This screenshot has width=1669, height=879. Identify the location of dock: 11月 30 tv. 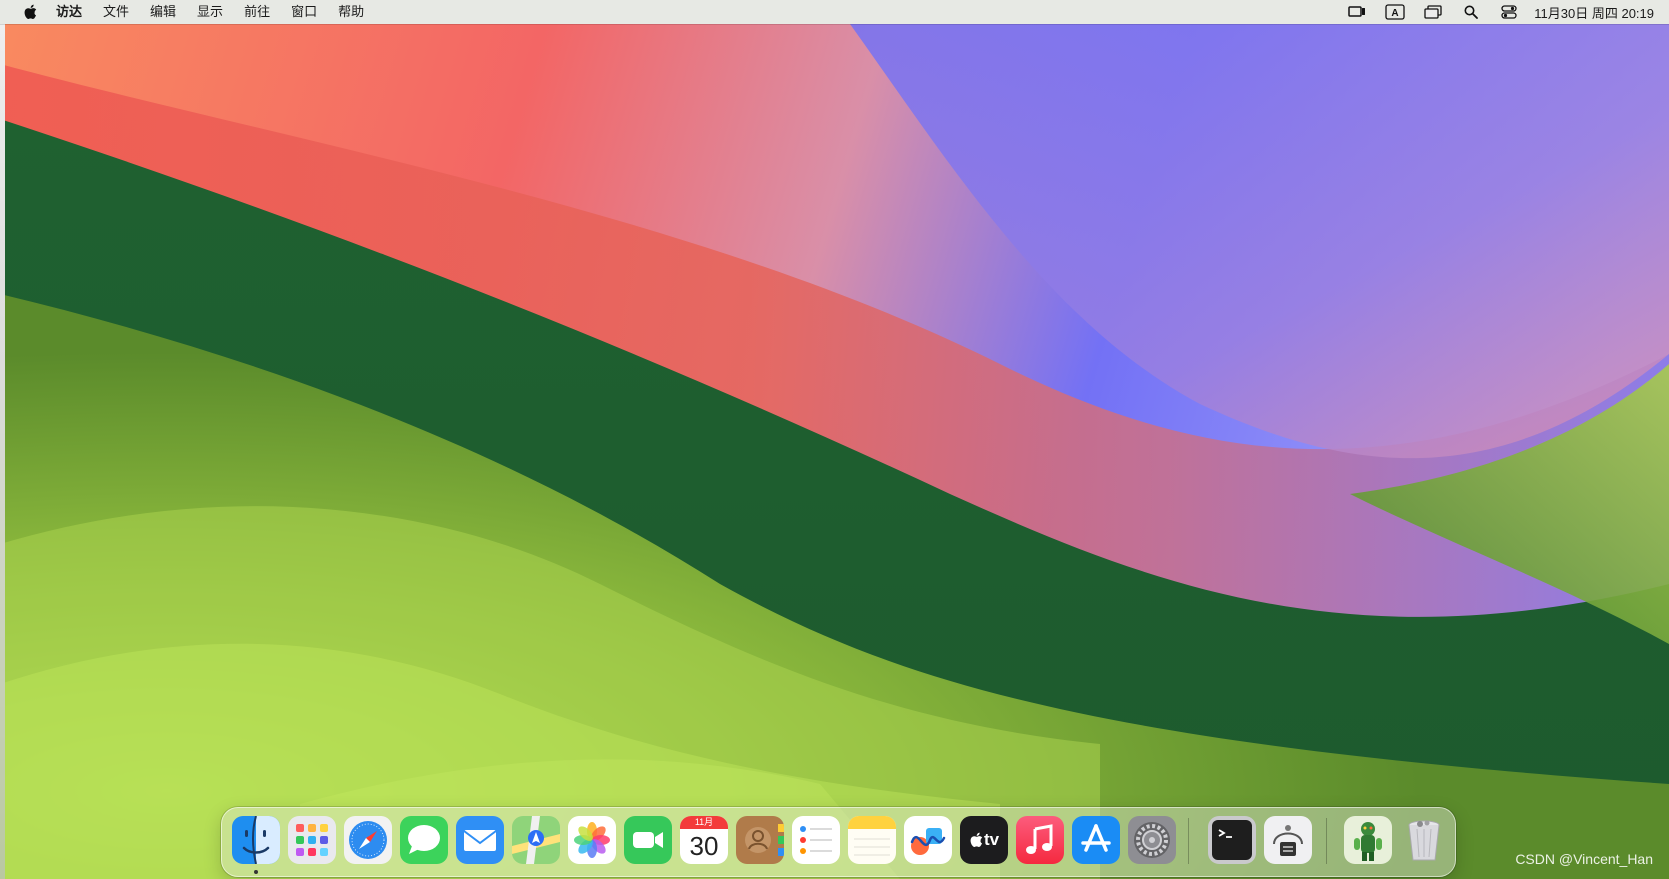
(838, 842).